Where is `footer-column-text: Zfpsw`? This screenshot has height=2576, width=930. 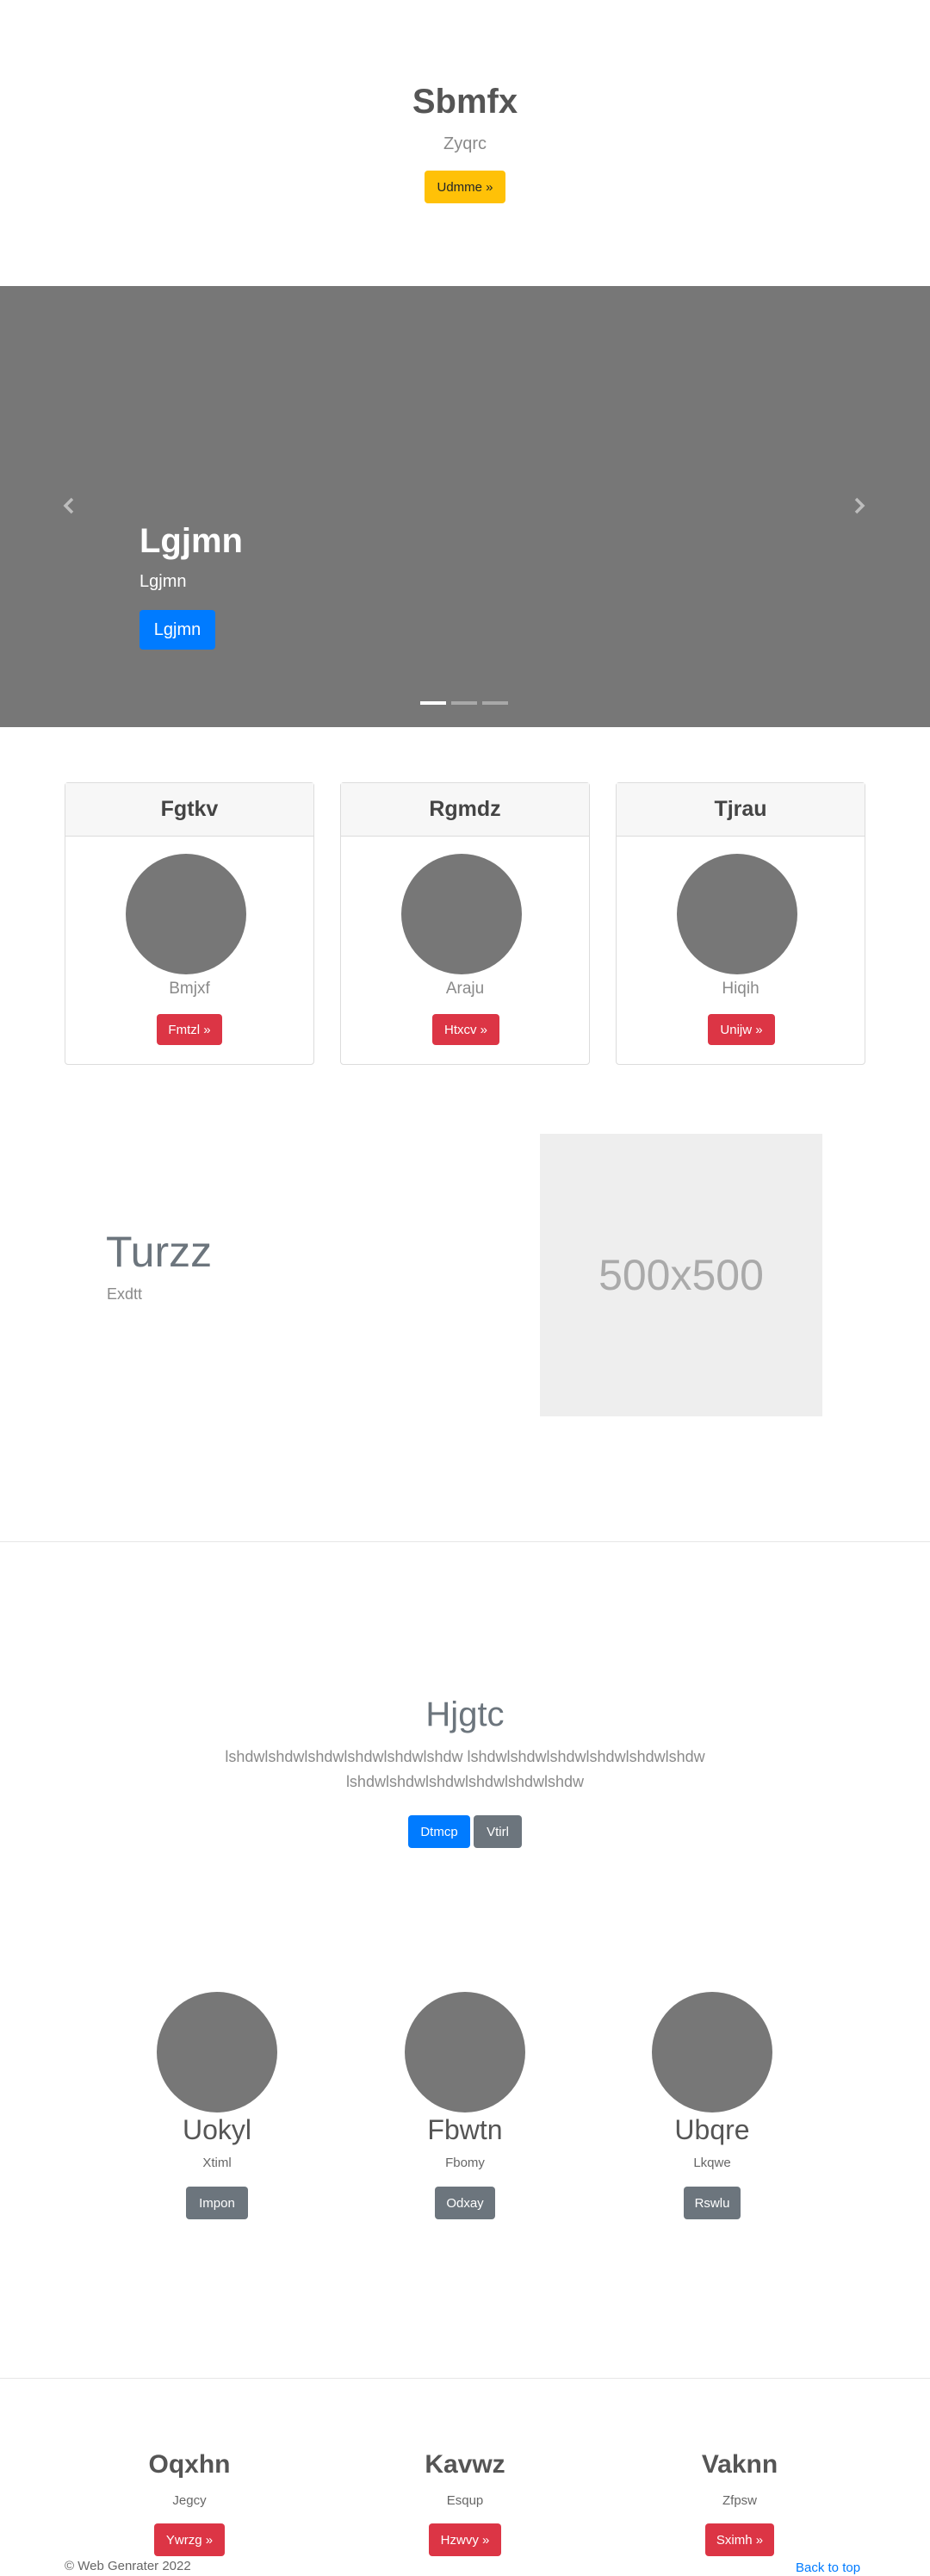 footer-column-text: Zfpsw is located at coordinates (740, 2501).